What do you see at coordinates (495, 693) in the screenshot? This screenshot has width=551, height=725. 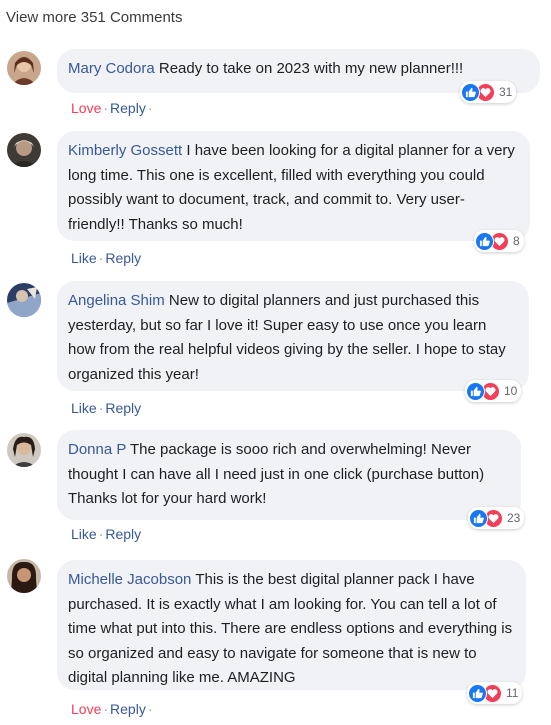 I see `reaction-summary: 11` at bounding box center [495, 693].